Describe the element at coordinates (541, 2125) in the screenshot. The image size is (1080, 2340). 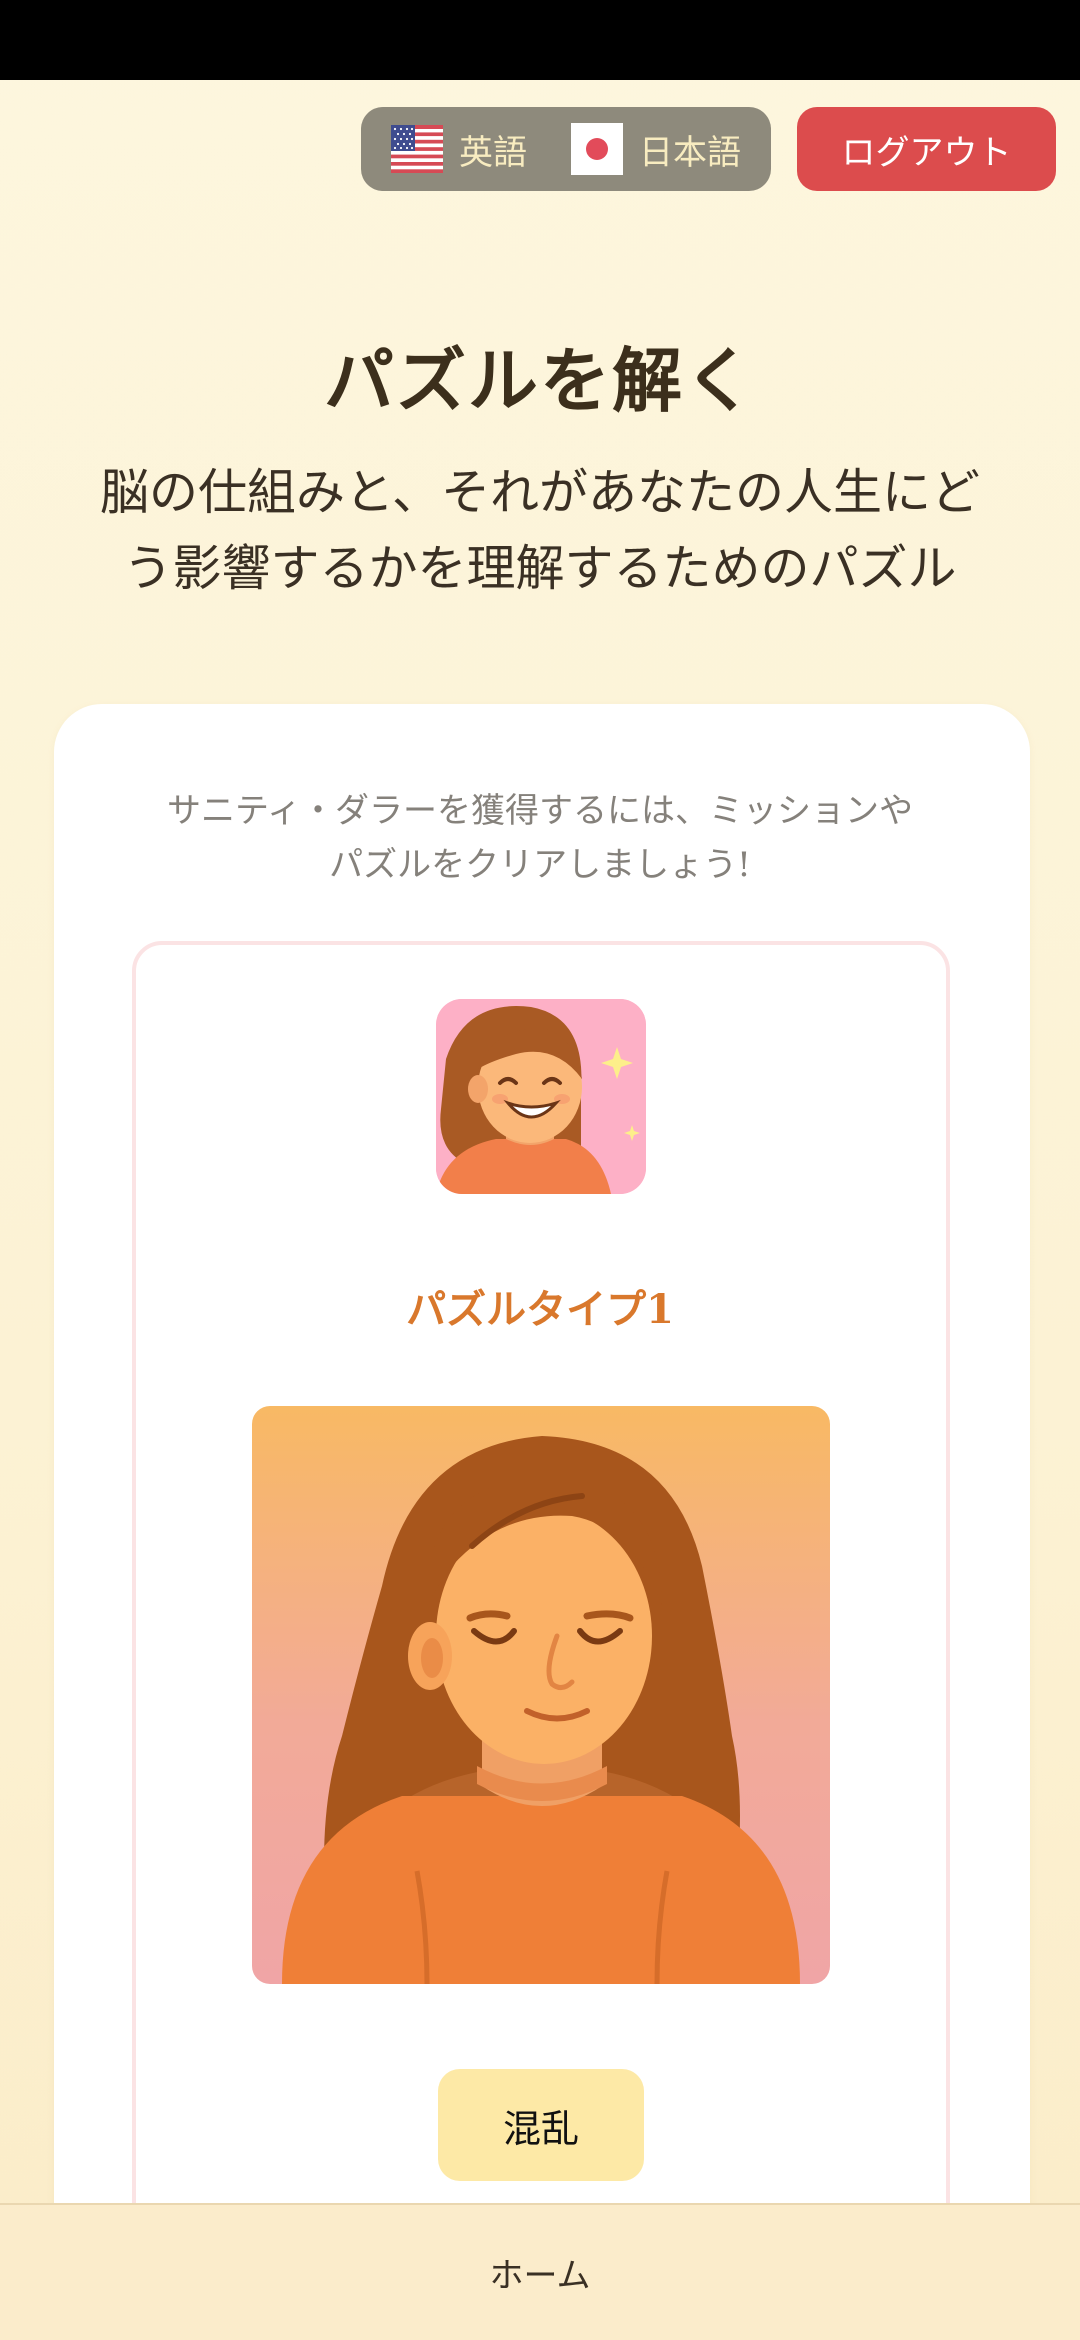
I see `shuffle-button: 混乱` at that location.